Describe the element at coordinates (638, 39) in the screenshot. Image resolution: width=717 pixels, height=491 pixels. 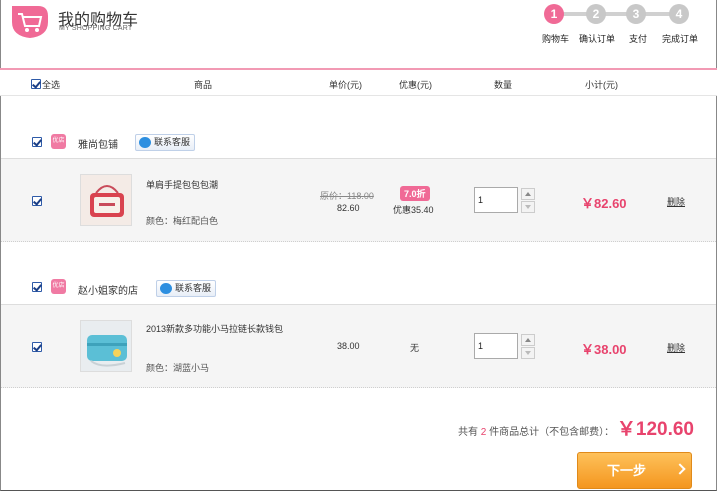
I see `step-3-label: 支付` at that location.